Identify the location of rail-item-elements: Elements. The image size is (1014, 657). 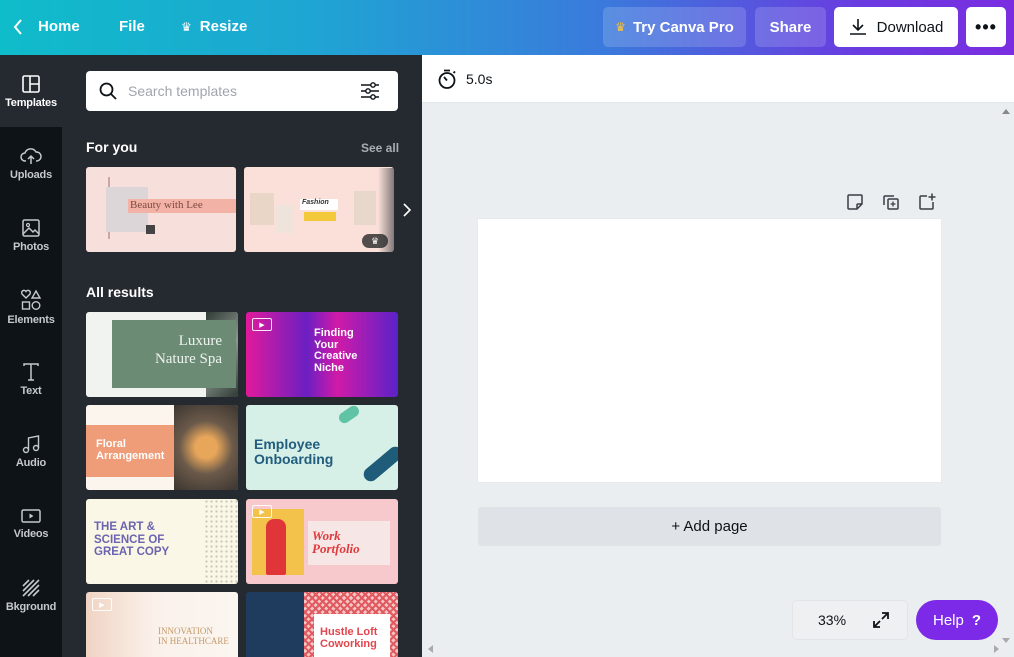
(31, 307).